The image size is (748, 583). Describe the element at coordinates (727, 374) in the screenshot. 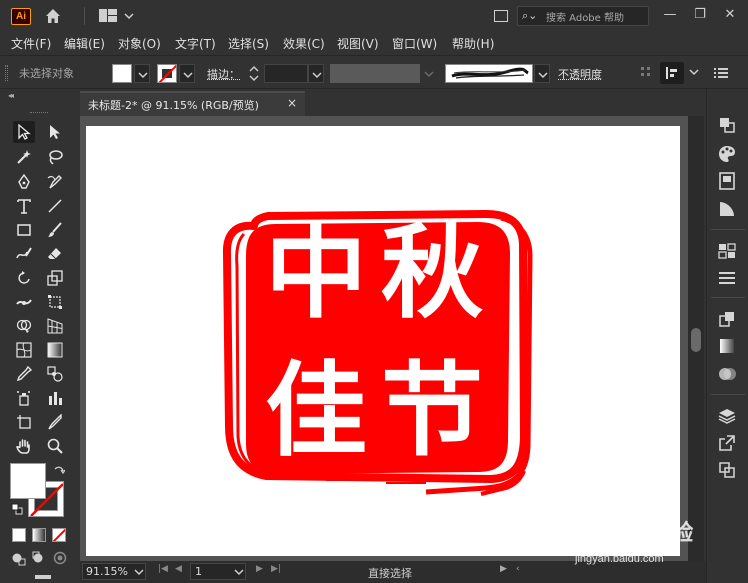

I see `transparency-panel-icon` at that location.